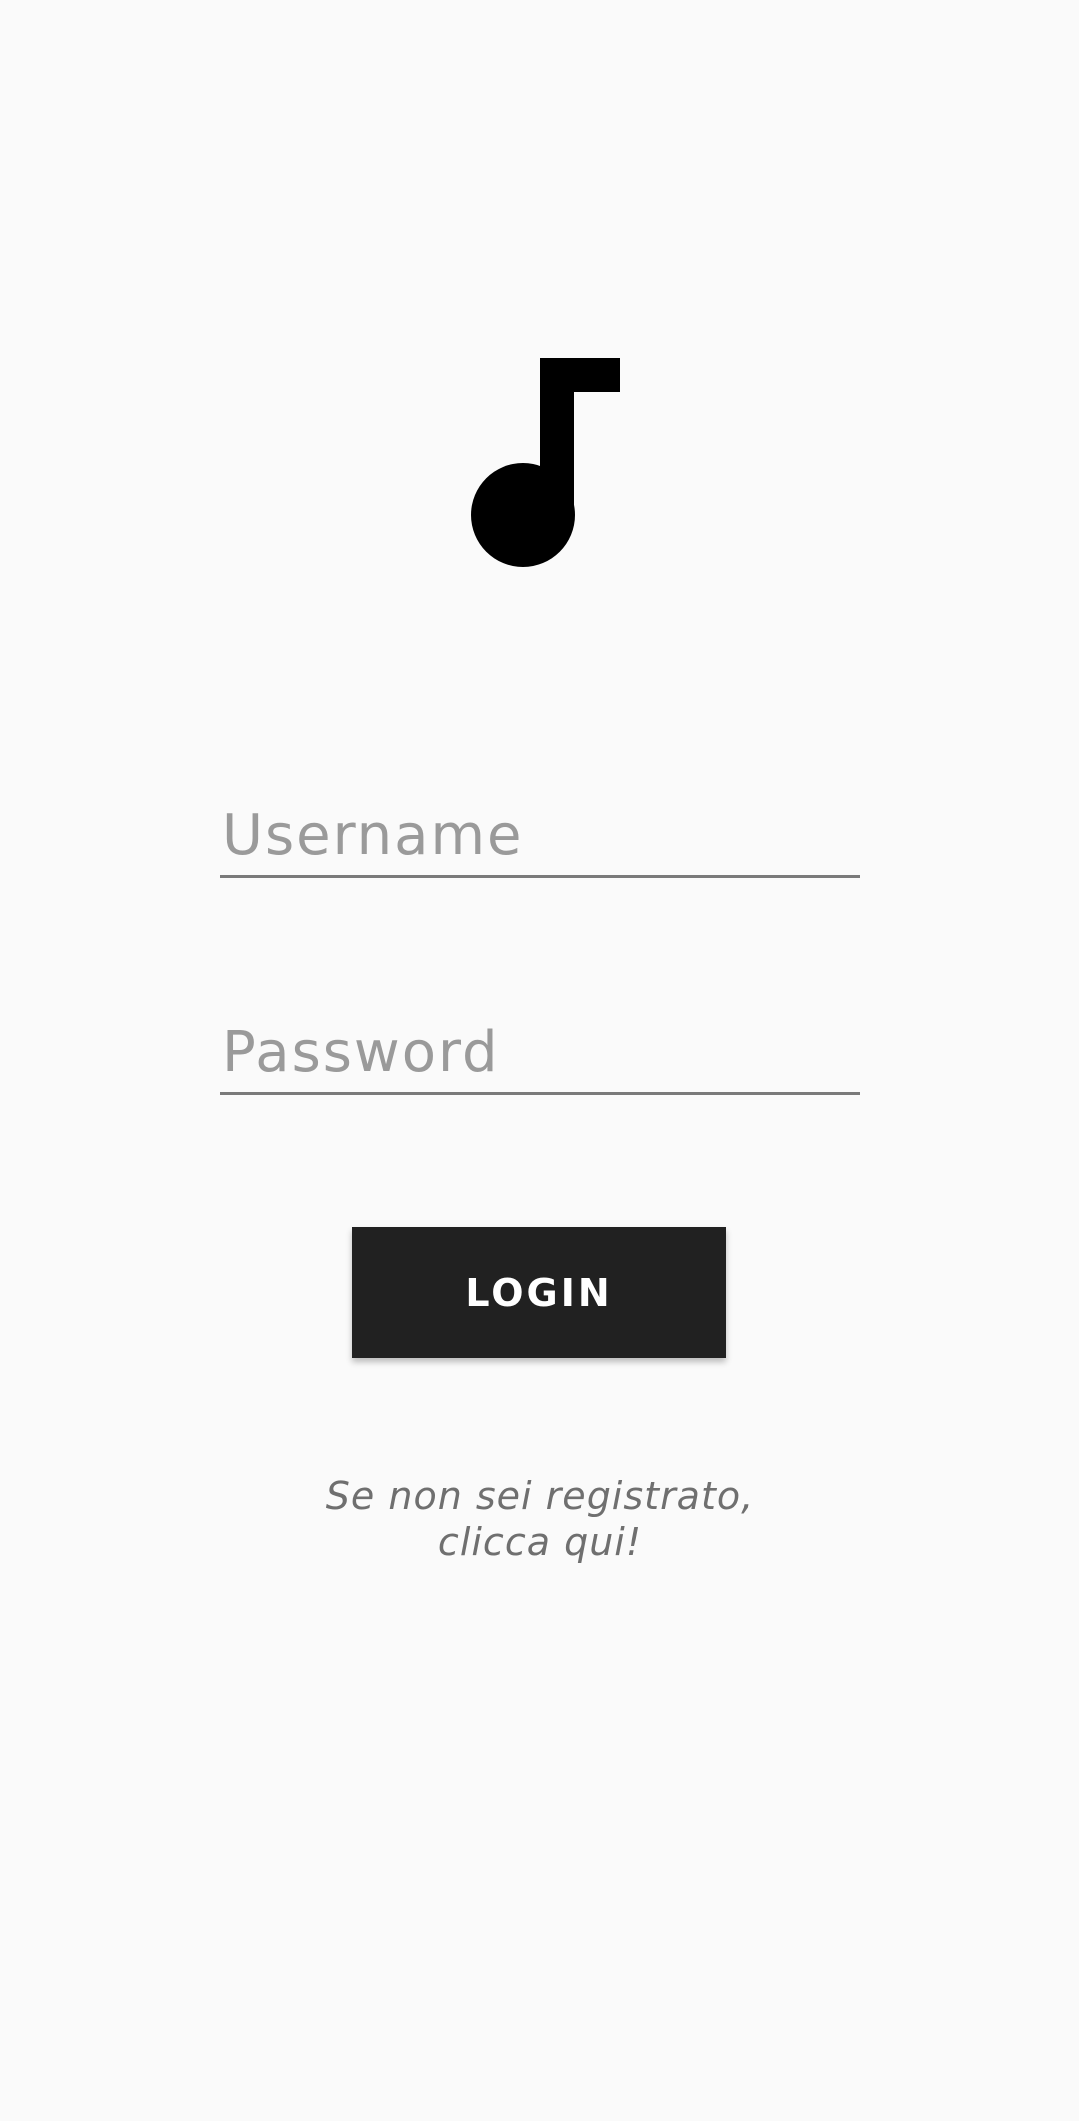  I want to click on username-field, so click(540, 838).